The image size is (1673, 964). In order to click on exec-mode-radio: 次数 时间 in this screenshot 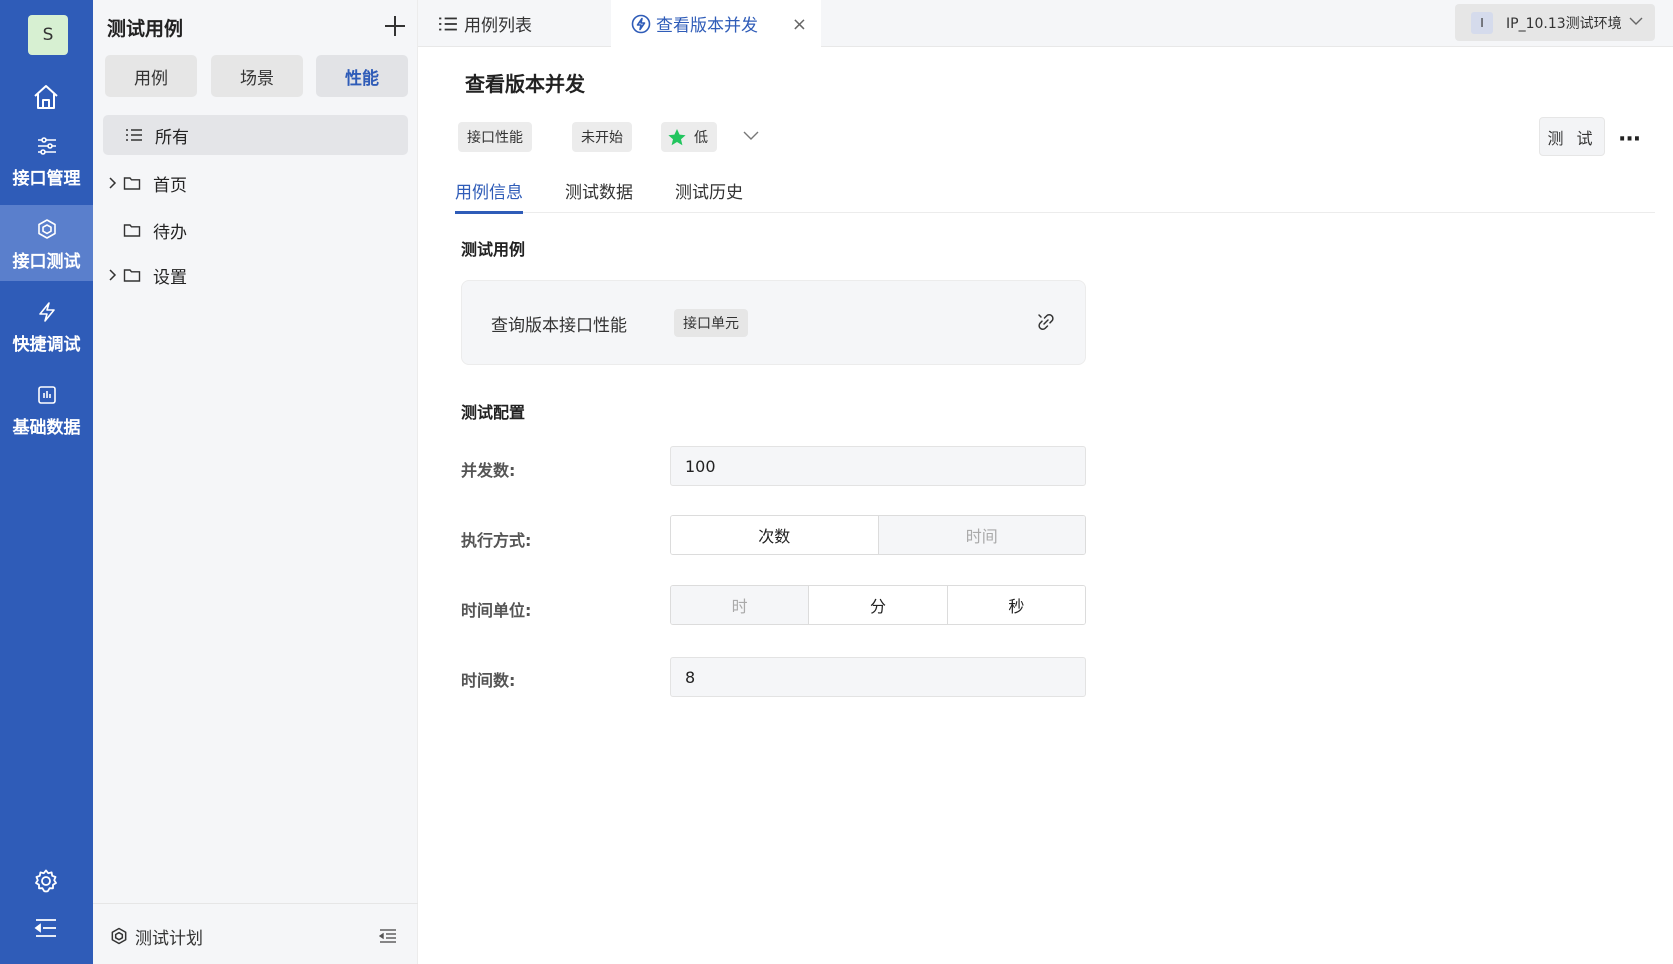, I will do `click(878, 535)`.